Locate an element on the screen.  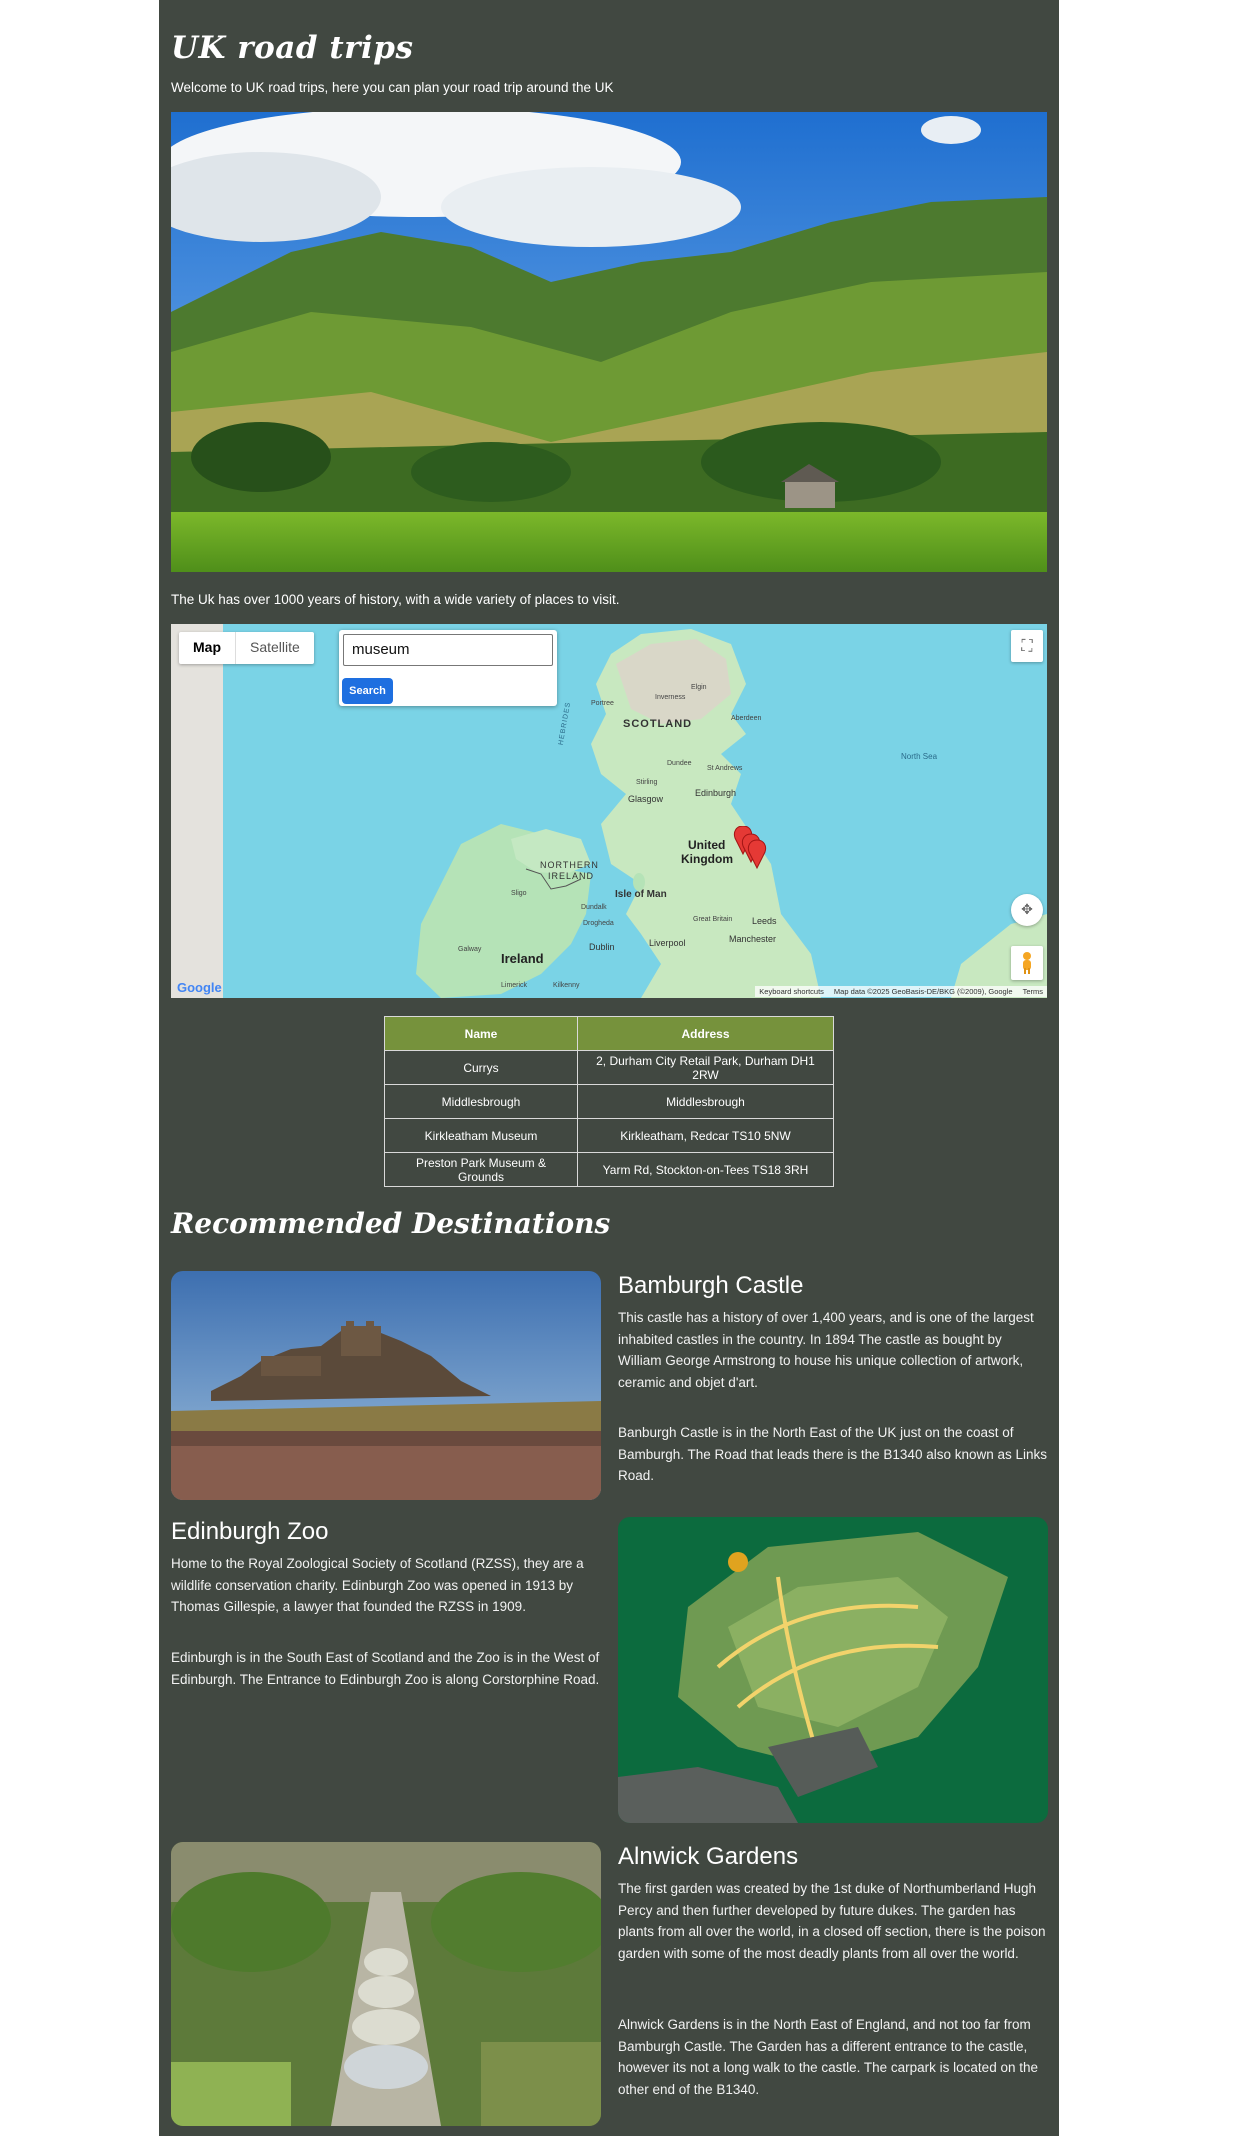
map-label-dublin: Dublin is located at coordinates (602, 947).